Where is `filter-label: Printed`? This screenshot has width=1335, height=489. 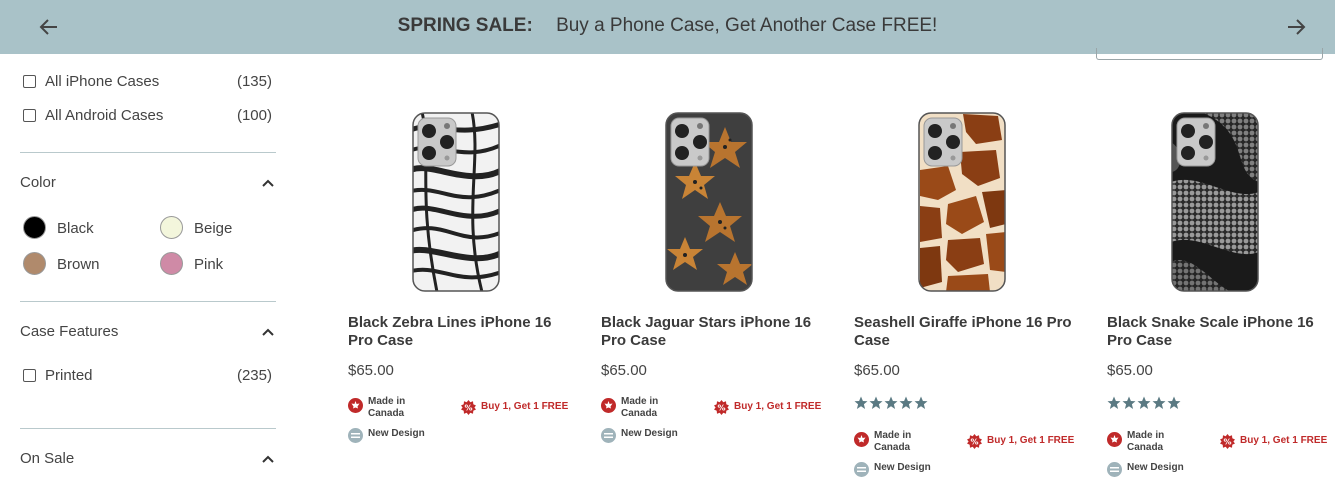
filter-label: Printed is located at coordinates (69, 375).